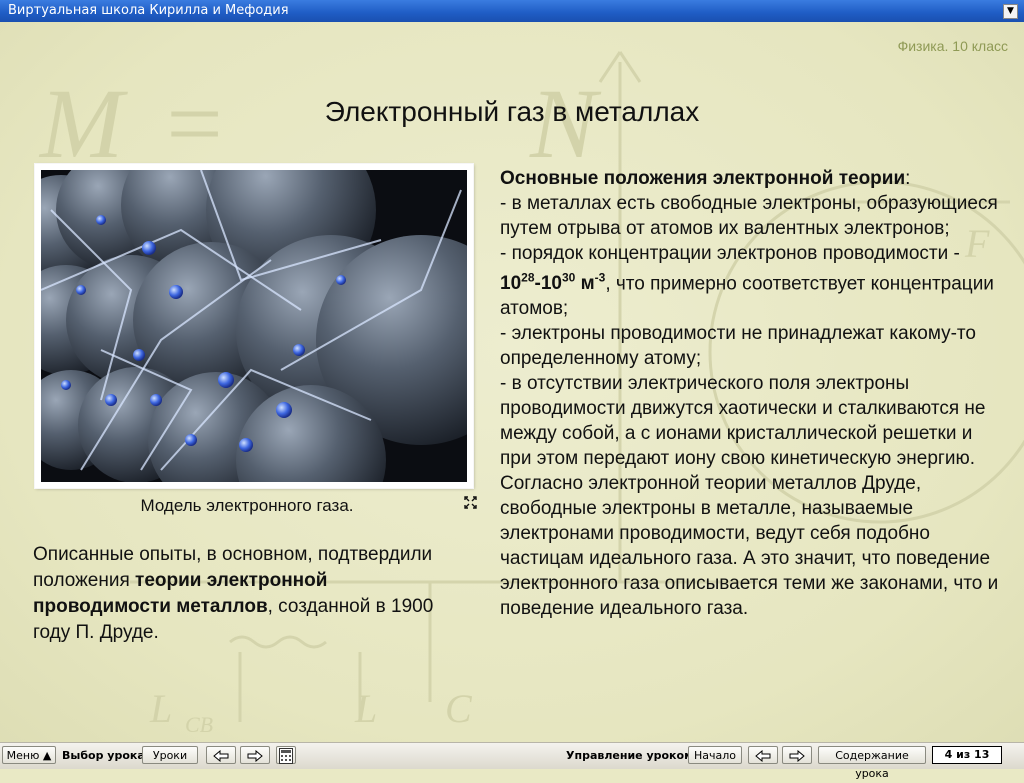 Image resolution: width=1024 pixels, height=783 pixels. What do you see at coordinates (553, 283) in the screenshot?
I see `concentration-value: 1028-1030 м-3` at bounding box center [553, 283].